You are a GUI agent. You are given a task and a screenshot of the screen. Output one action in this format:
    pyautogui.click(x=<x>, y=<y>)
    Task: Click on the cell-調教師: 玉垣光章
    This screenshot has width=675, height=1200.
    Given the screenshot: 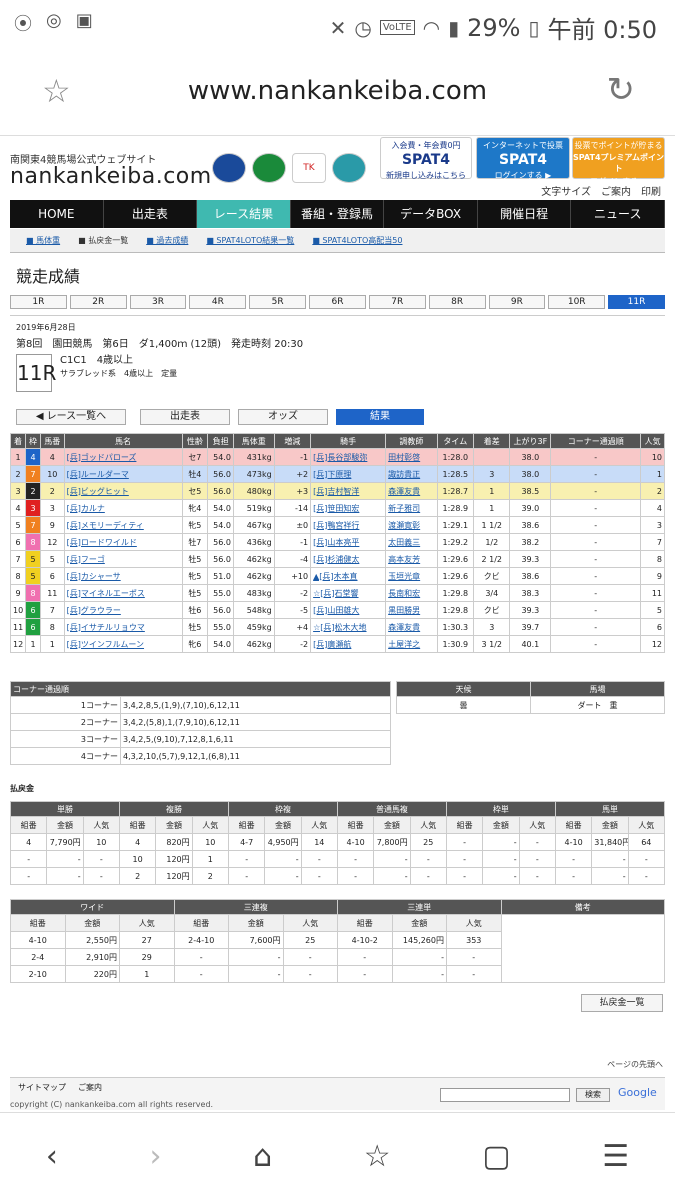 What is the action you would take?
    pyautogui.click(x=411, y=576)
    